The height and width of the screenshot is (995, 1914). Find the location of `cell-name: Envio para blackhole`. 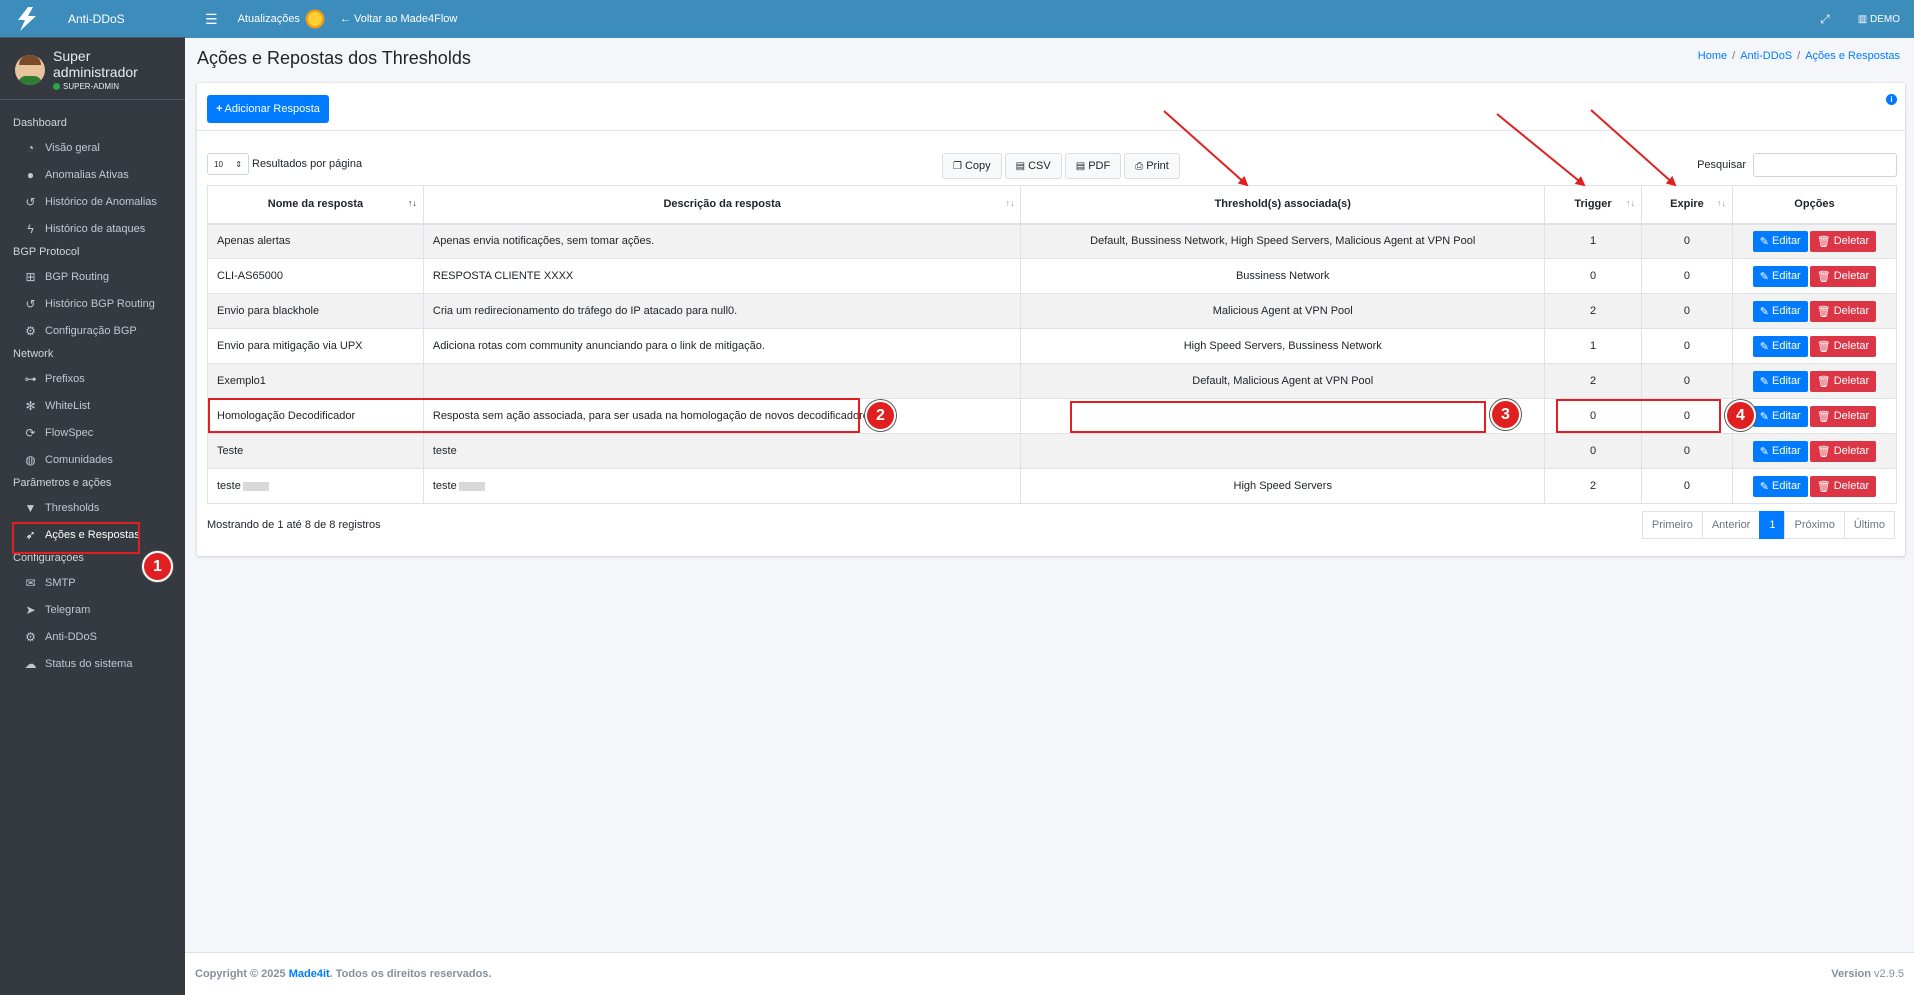

cell-name: Envio para blackhole is located at coordinates (315, 311).